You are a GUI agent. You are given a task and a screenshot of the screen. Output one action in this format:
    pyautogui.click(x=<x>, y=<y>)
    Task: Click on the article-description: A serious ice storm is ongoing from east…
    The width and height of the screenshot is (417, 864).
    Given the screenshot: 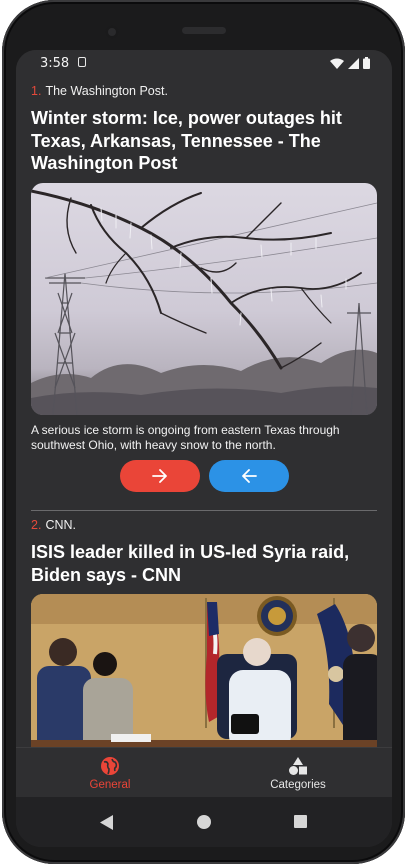 What is the action you would take?
    pyautogui.click(x=185, y=437)
    